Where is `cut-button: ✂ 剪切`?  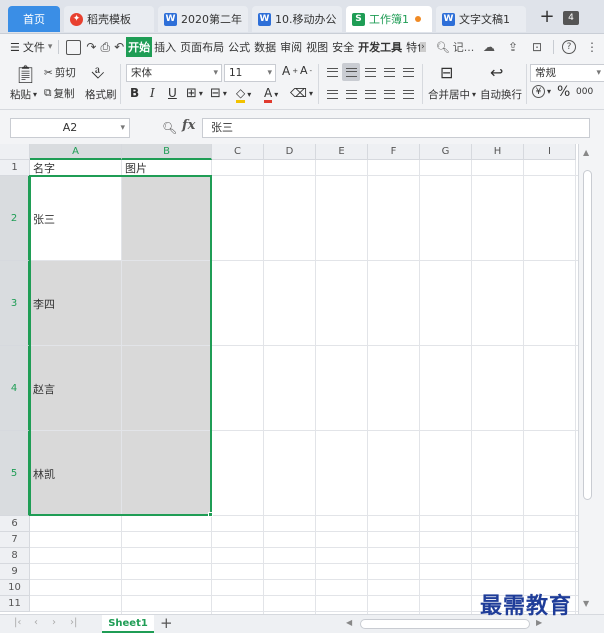
cut-button: ✂ 剪切 is located at coordinates (60, 72).